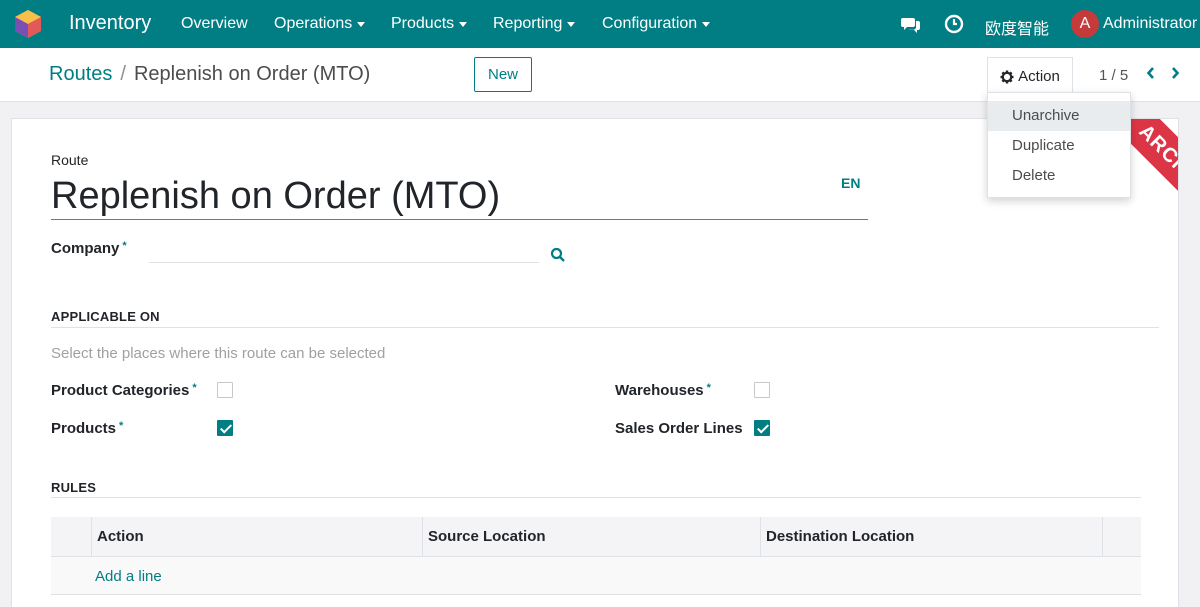  What do you see at coordinates (1150, 24) in the screenshot?
I see `user-menu: Administrator` at bounding box center [1150, 24].